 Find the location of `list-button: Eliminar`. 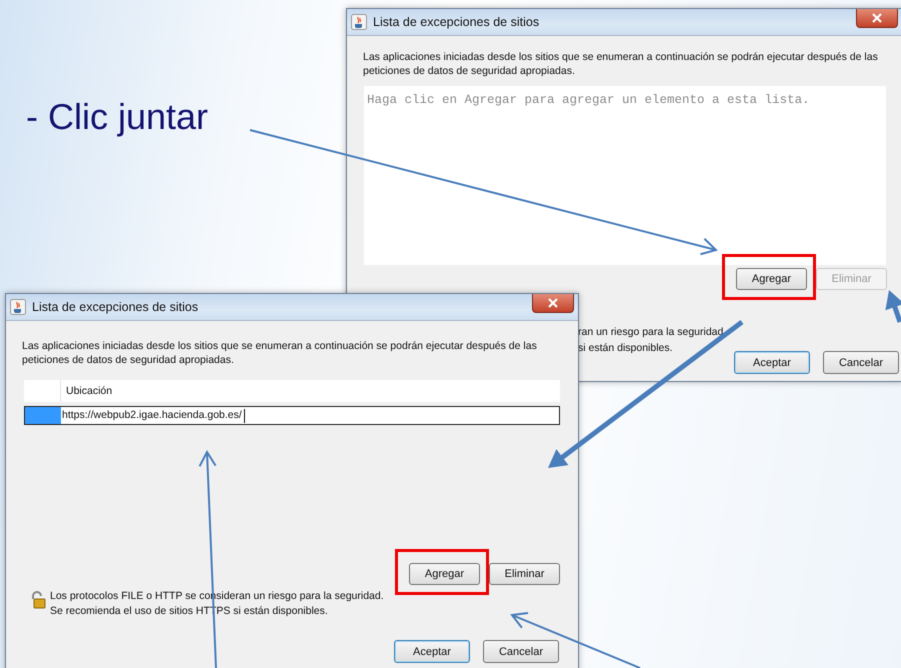

list-button: Eliminar is located at coordinates (524, 574).